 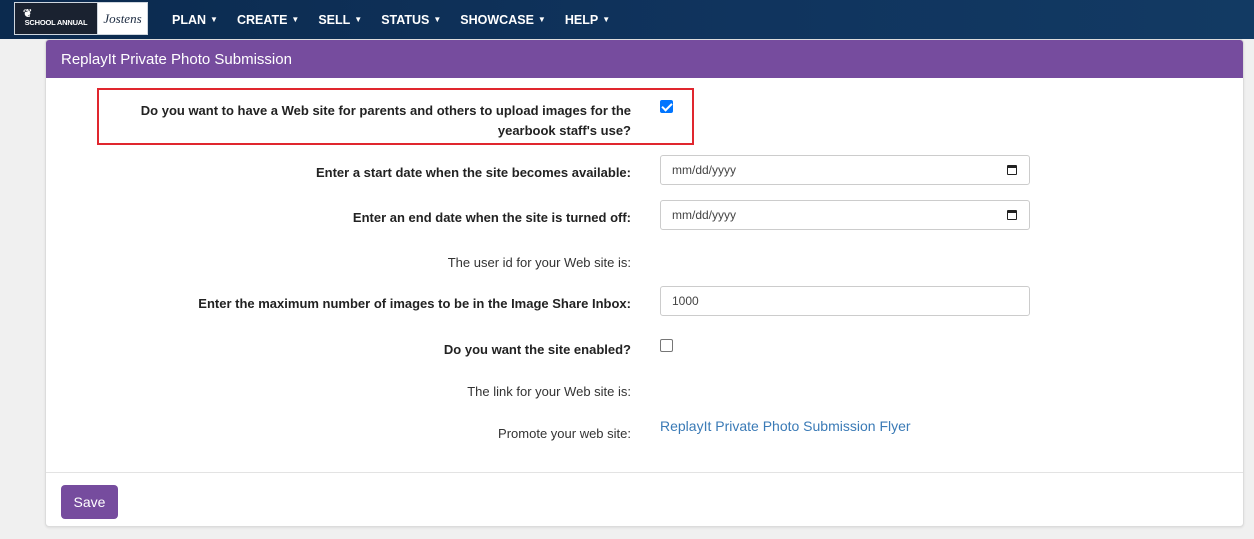 I want to click on jostens-logo: Jostens, so click(x=122, y=18).